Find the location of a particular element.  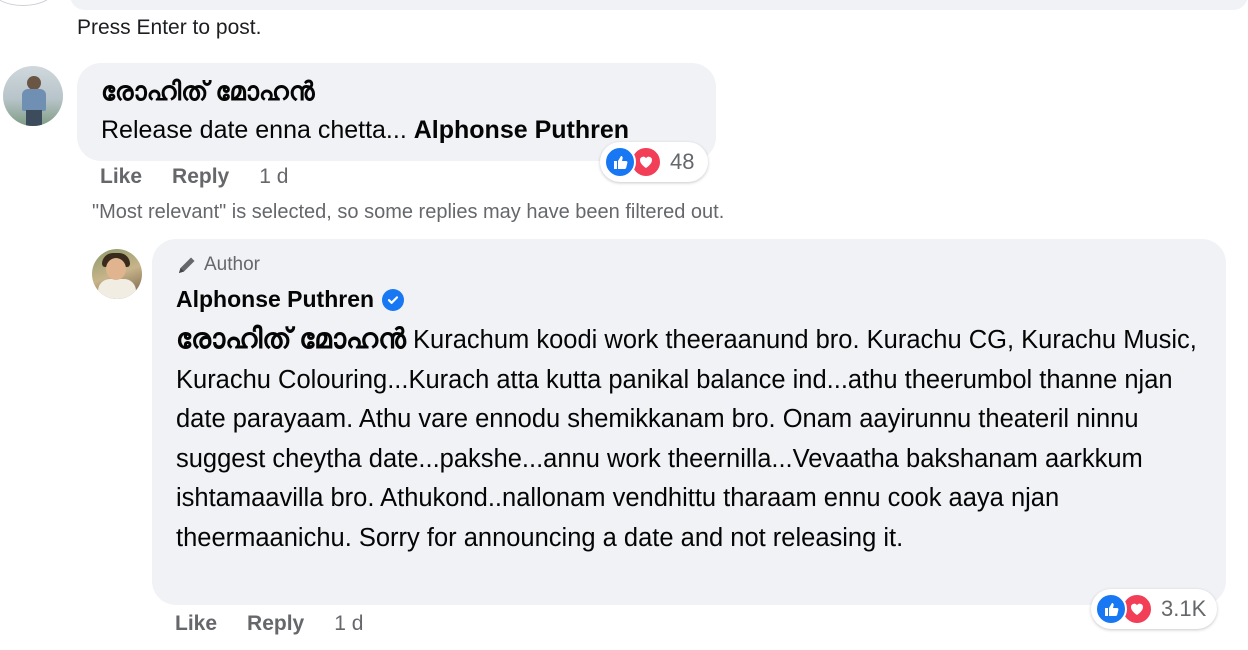

comment-input is located at coordinates (659, 5).